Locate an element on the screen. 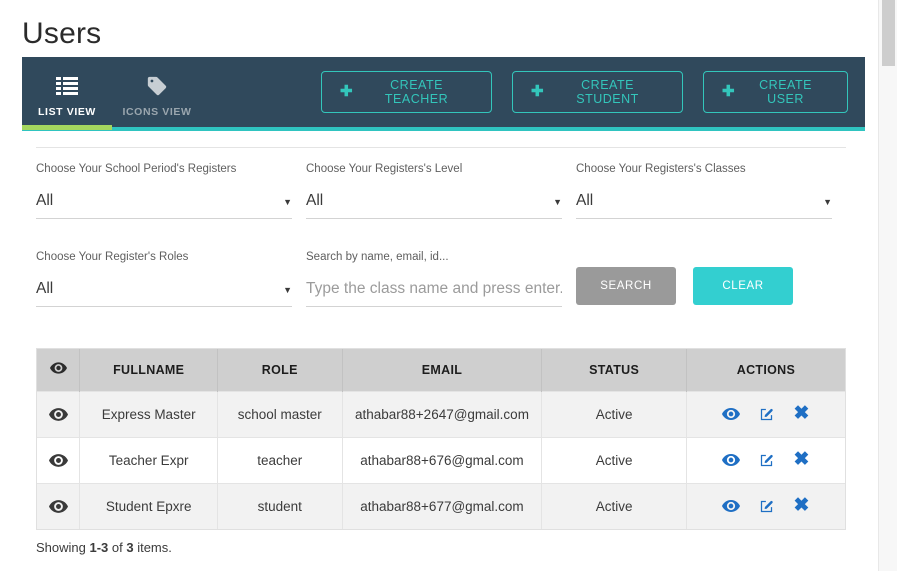  tab-icons-view: ICONS VIEW is located at coordinates (157, 92).